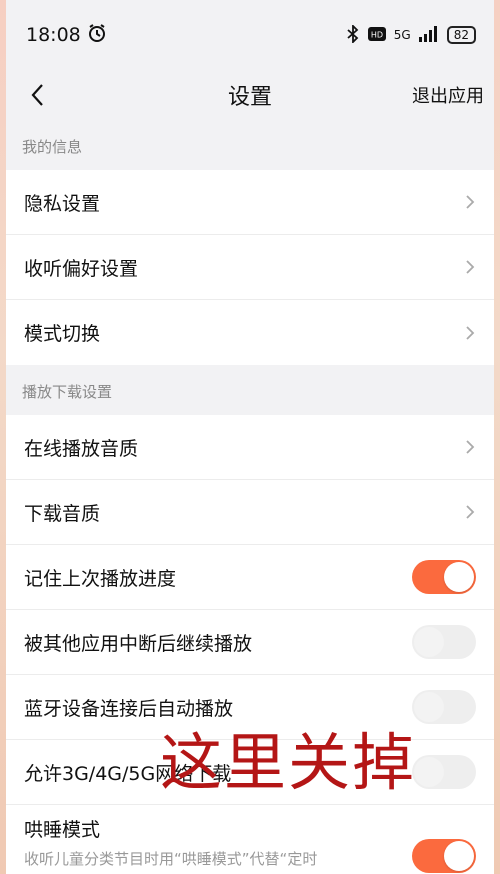  I want to click on status-right: HD 5G 82, so click(411, 34).